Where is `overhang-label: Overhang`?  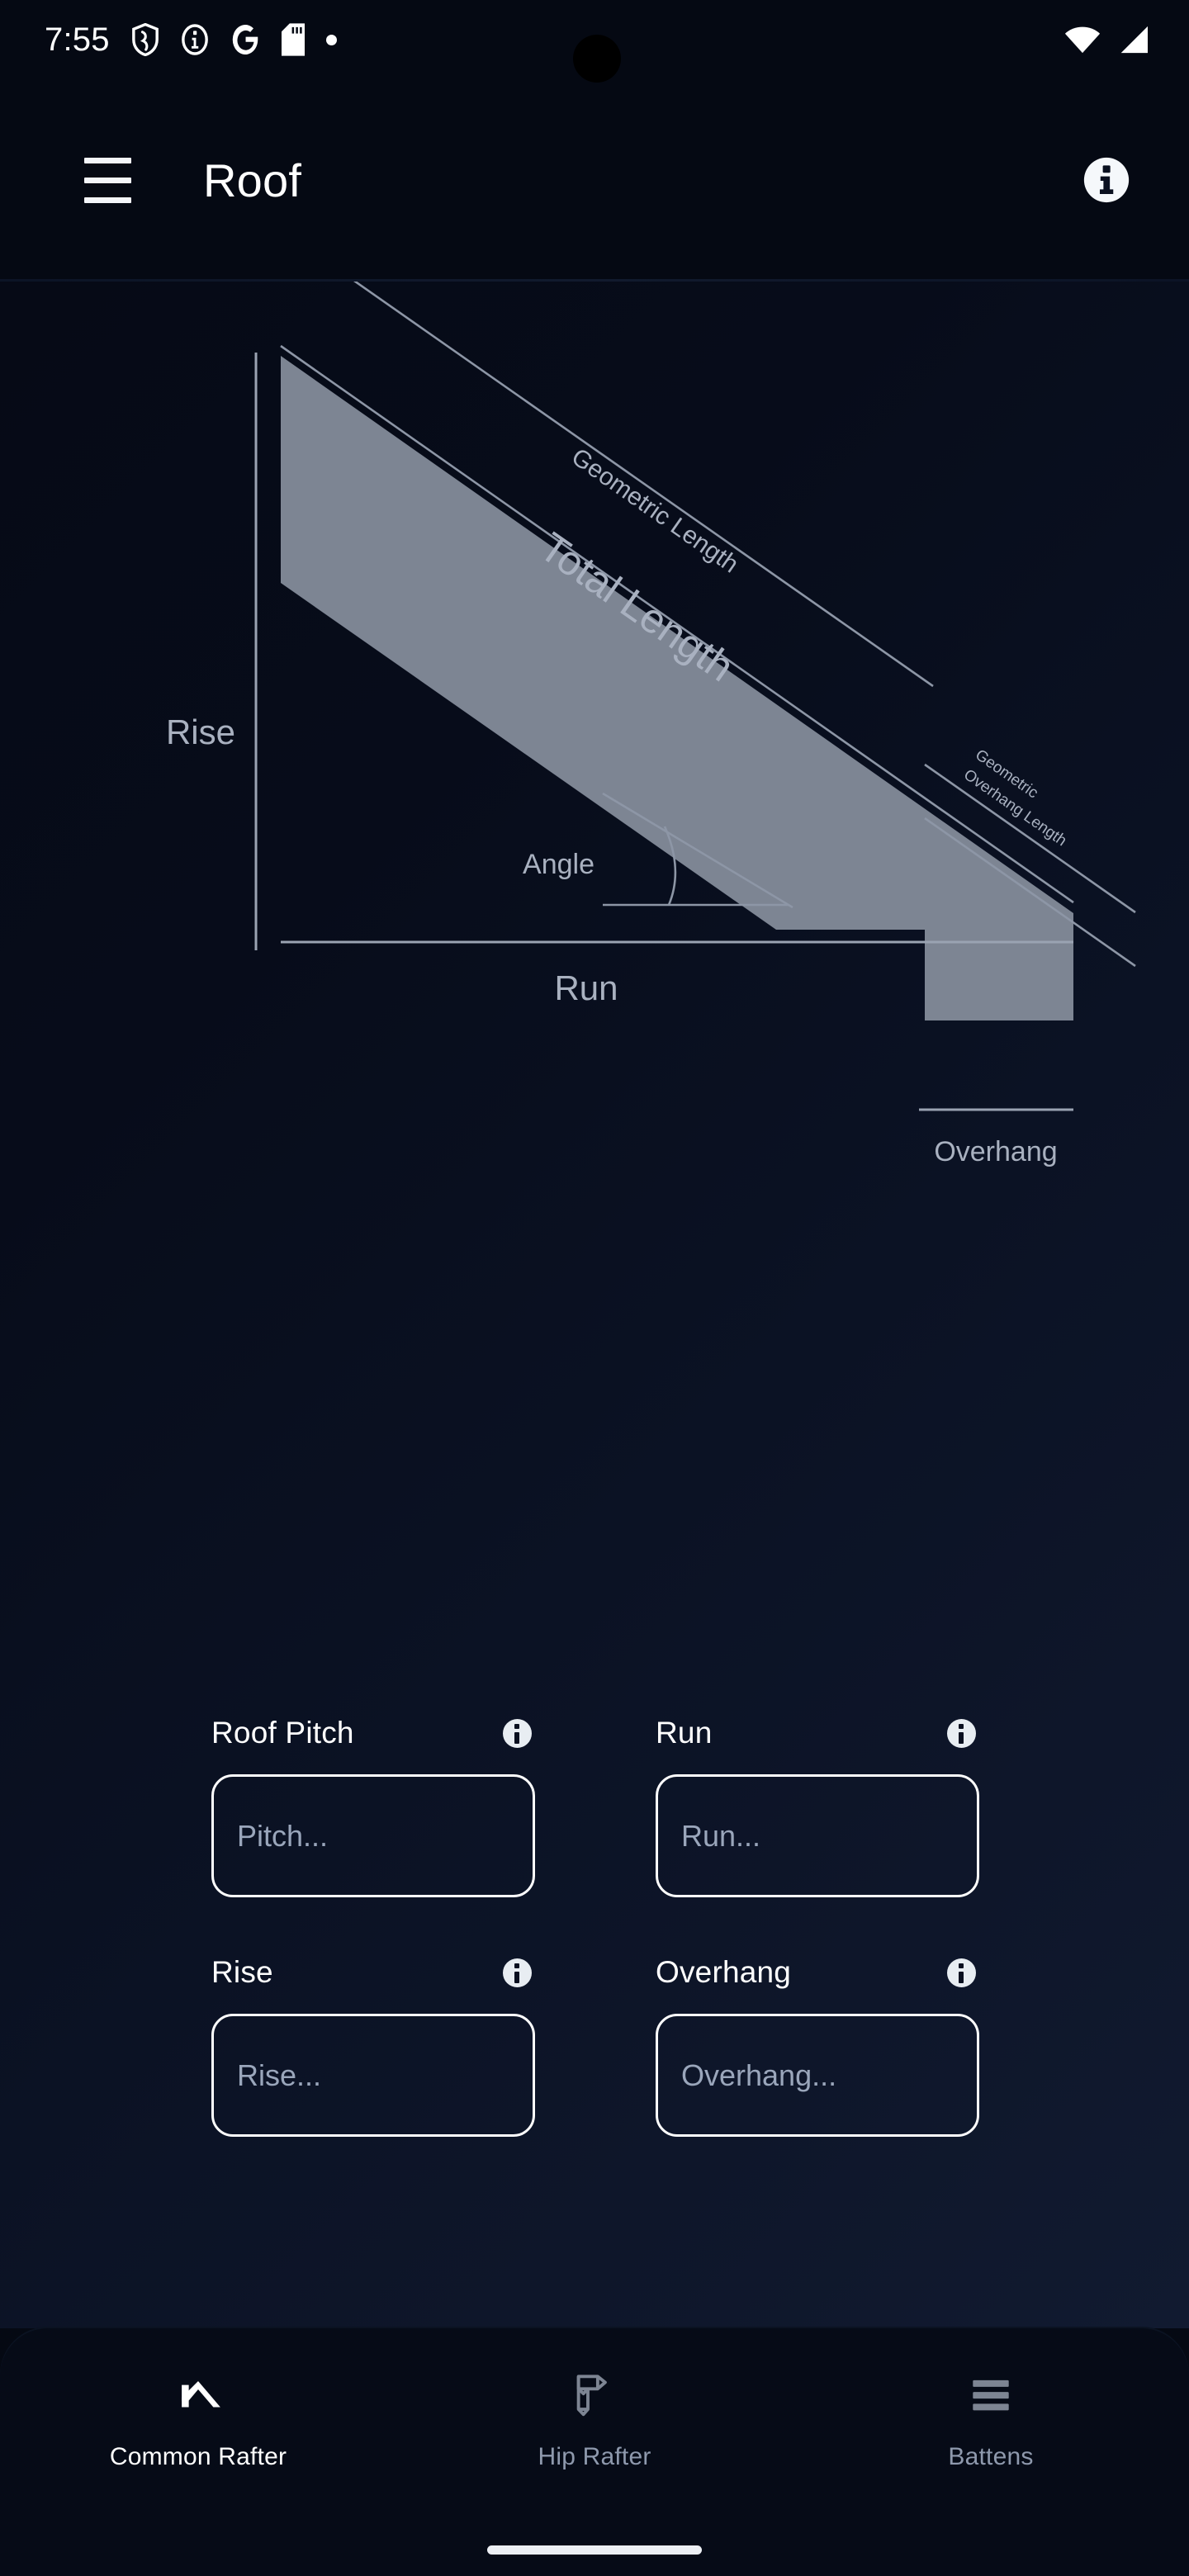
overhang-label: Overhang is located at coordinates (995, 1151).